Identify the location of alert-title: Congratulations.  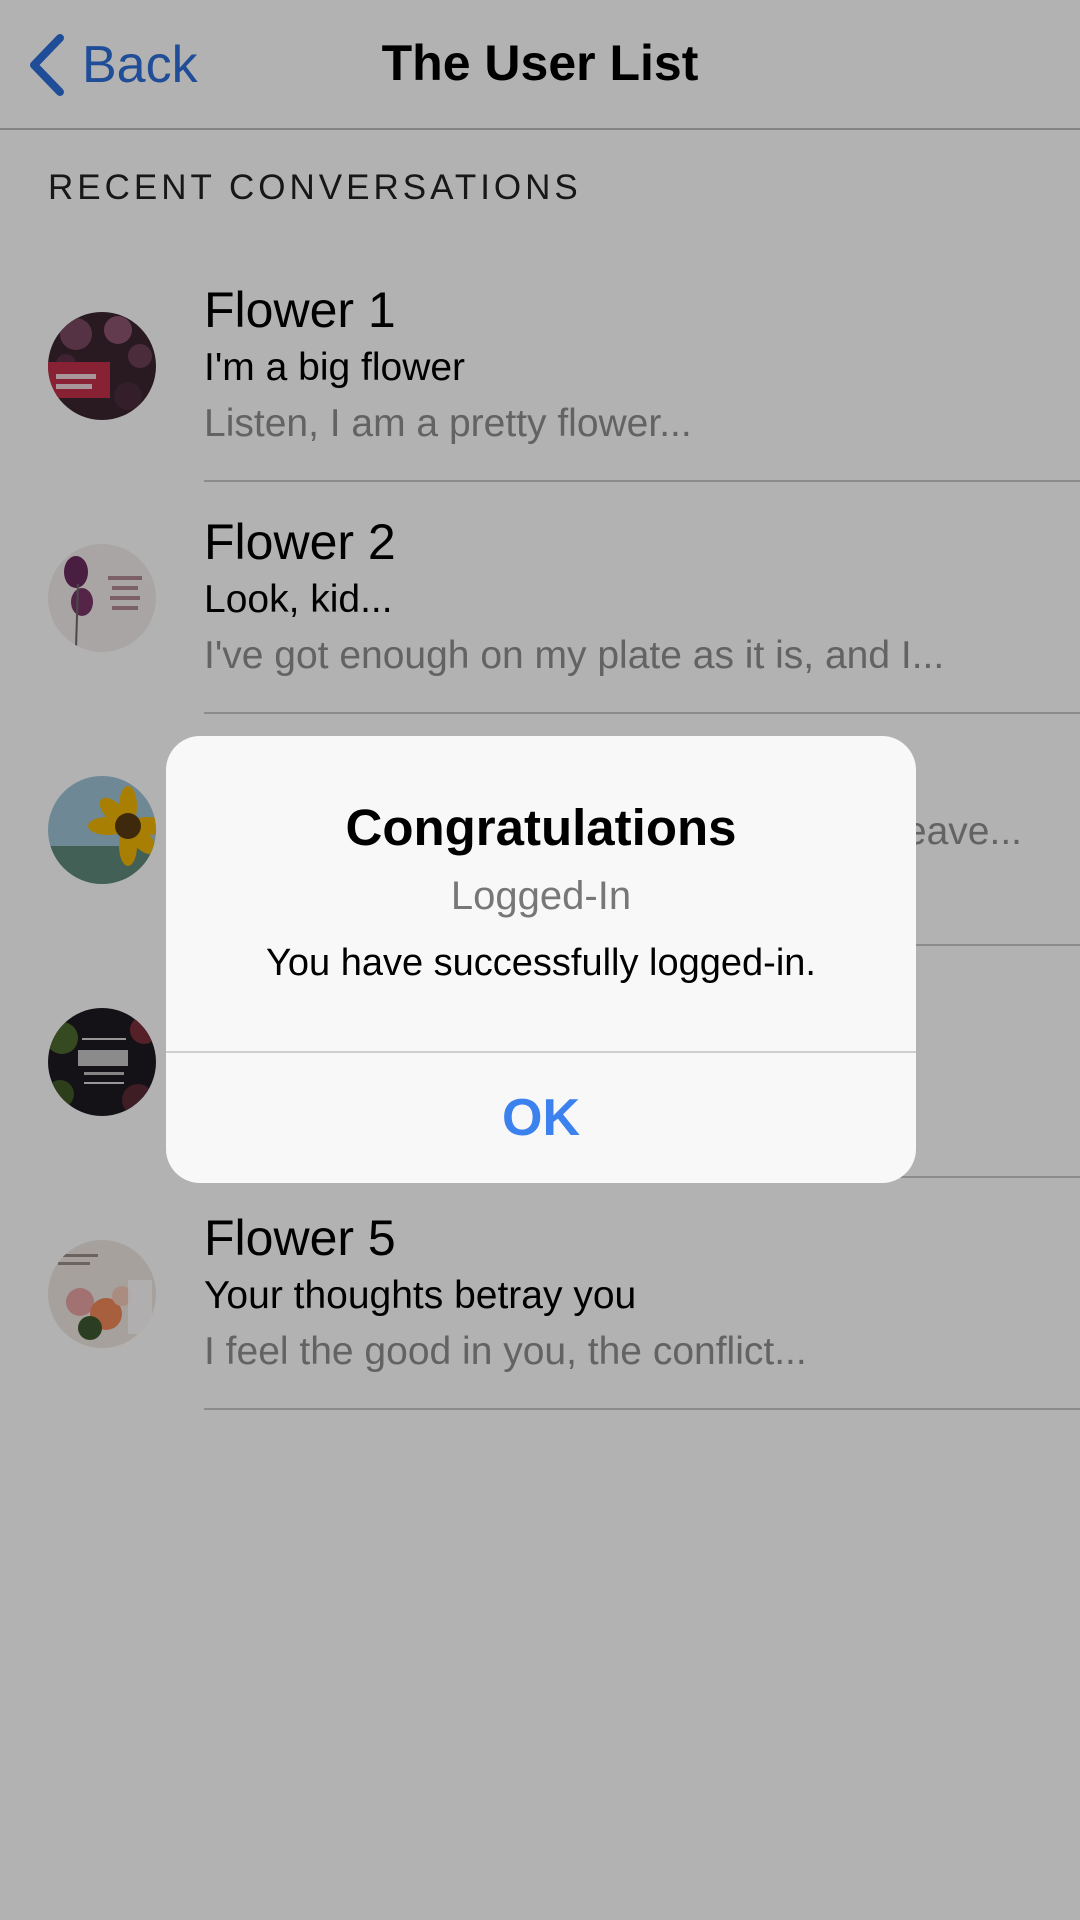
(541, 827).